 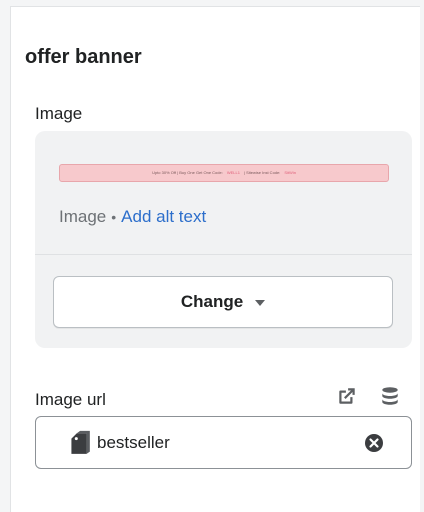 What do you see at coordinates (262, 172) in the screenshot?
I see `banner-text-2: | Sitewise Inst Code:` at bounding box center [262, 172].